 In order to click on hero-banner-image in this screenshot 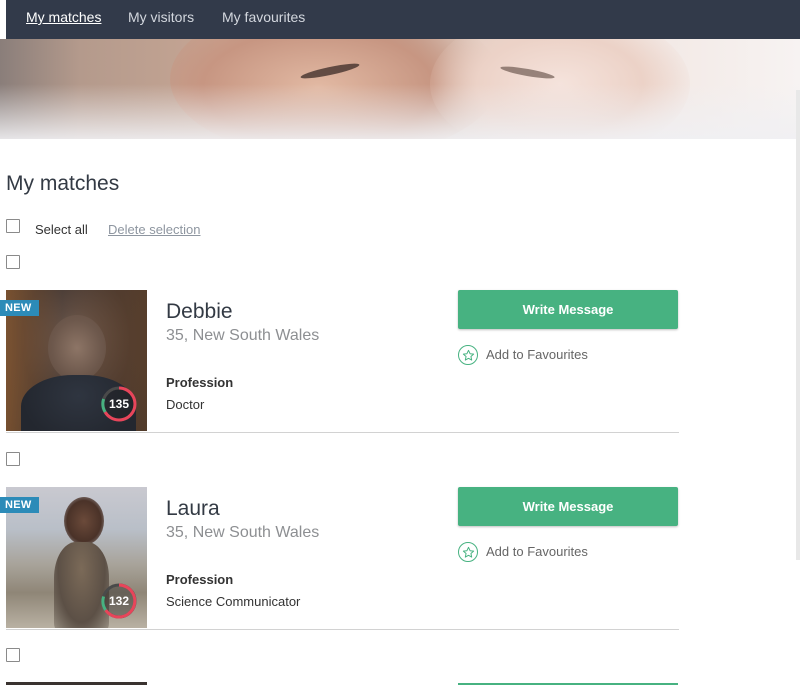, I will do `click(400, 89)`.